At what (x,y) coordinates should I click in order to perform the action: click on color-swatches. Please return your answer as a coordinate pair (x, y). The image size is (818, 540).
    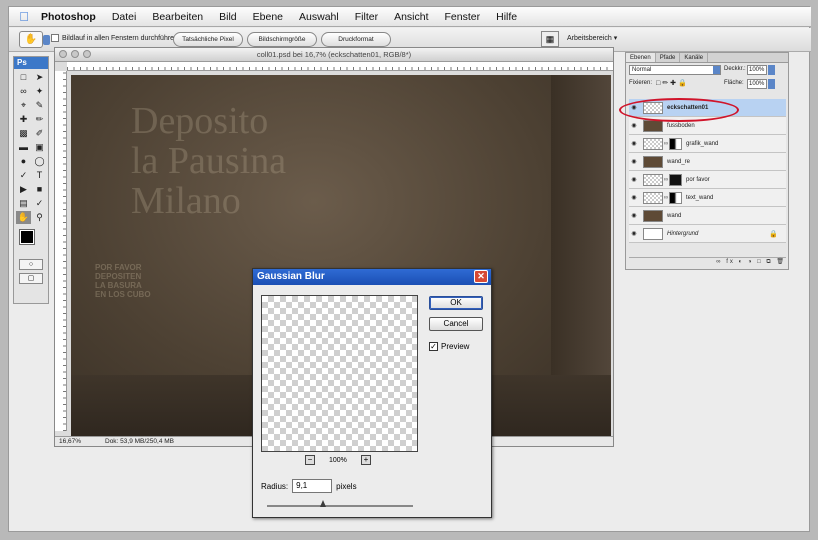
    Looking at the image, I should click on (31, 242).